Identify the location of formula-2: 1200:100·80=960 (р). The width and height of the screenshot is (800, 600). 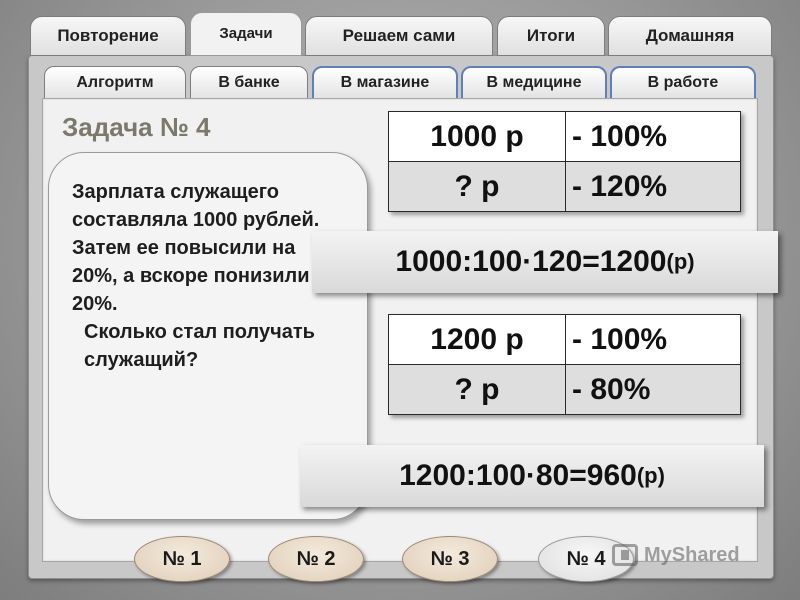
(532, 476).